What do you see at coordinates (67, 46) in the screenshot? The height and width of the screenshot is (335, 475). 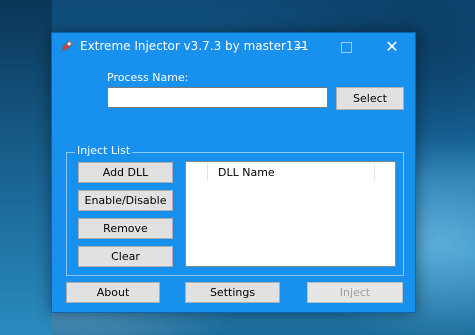 I see `syringe-icon` at bounding box center [67, 46].